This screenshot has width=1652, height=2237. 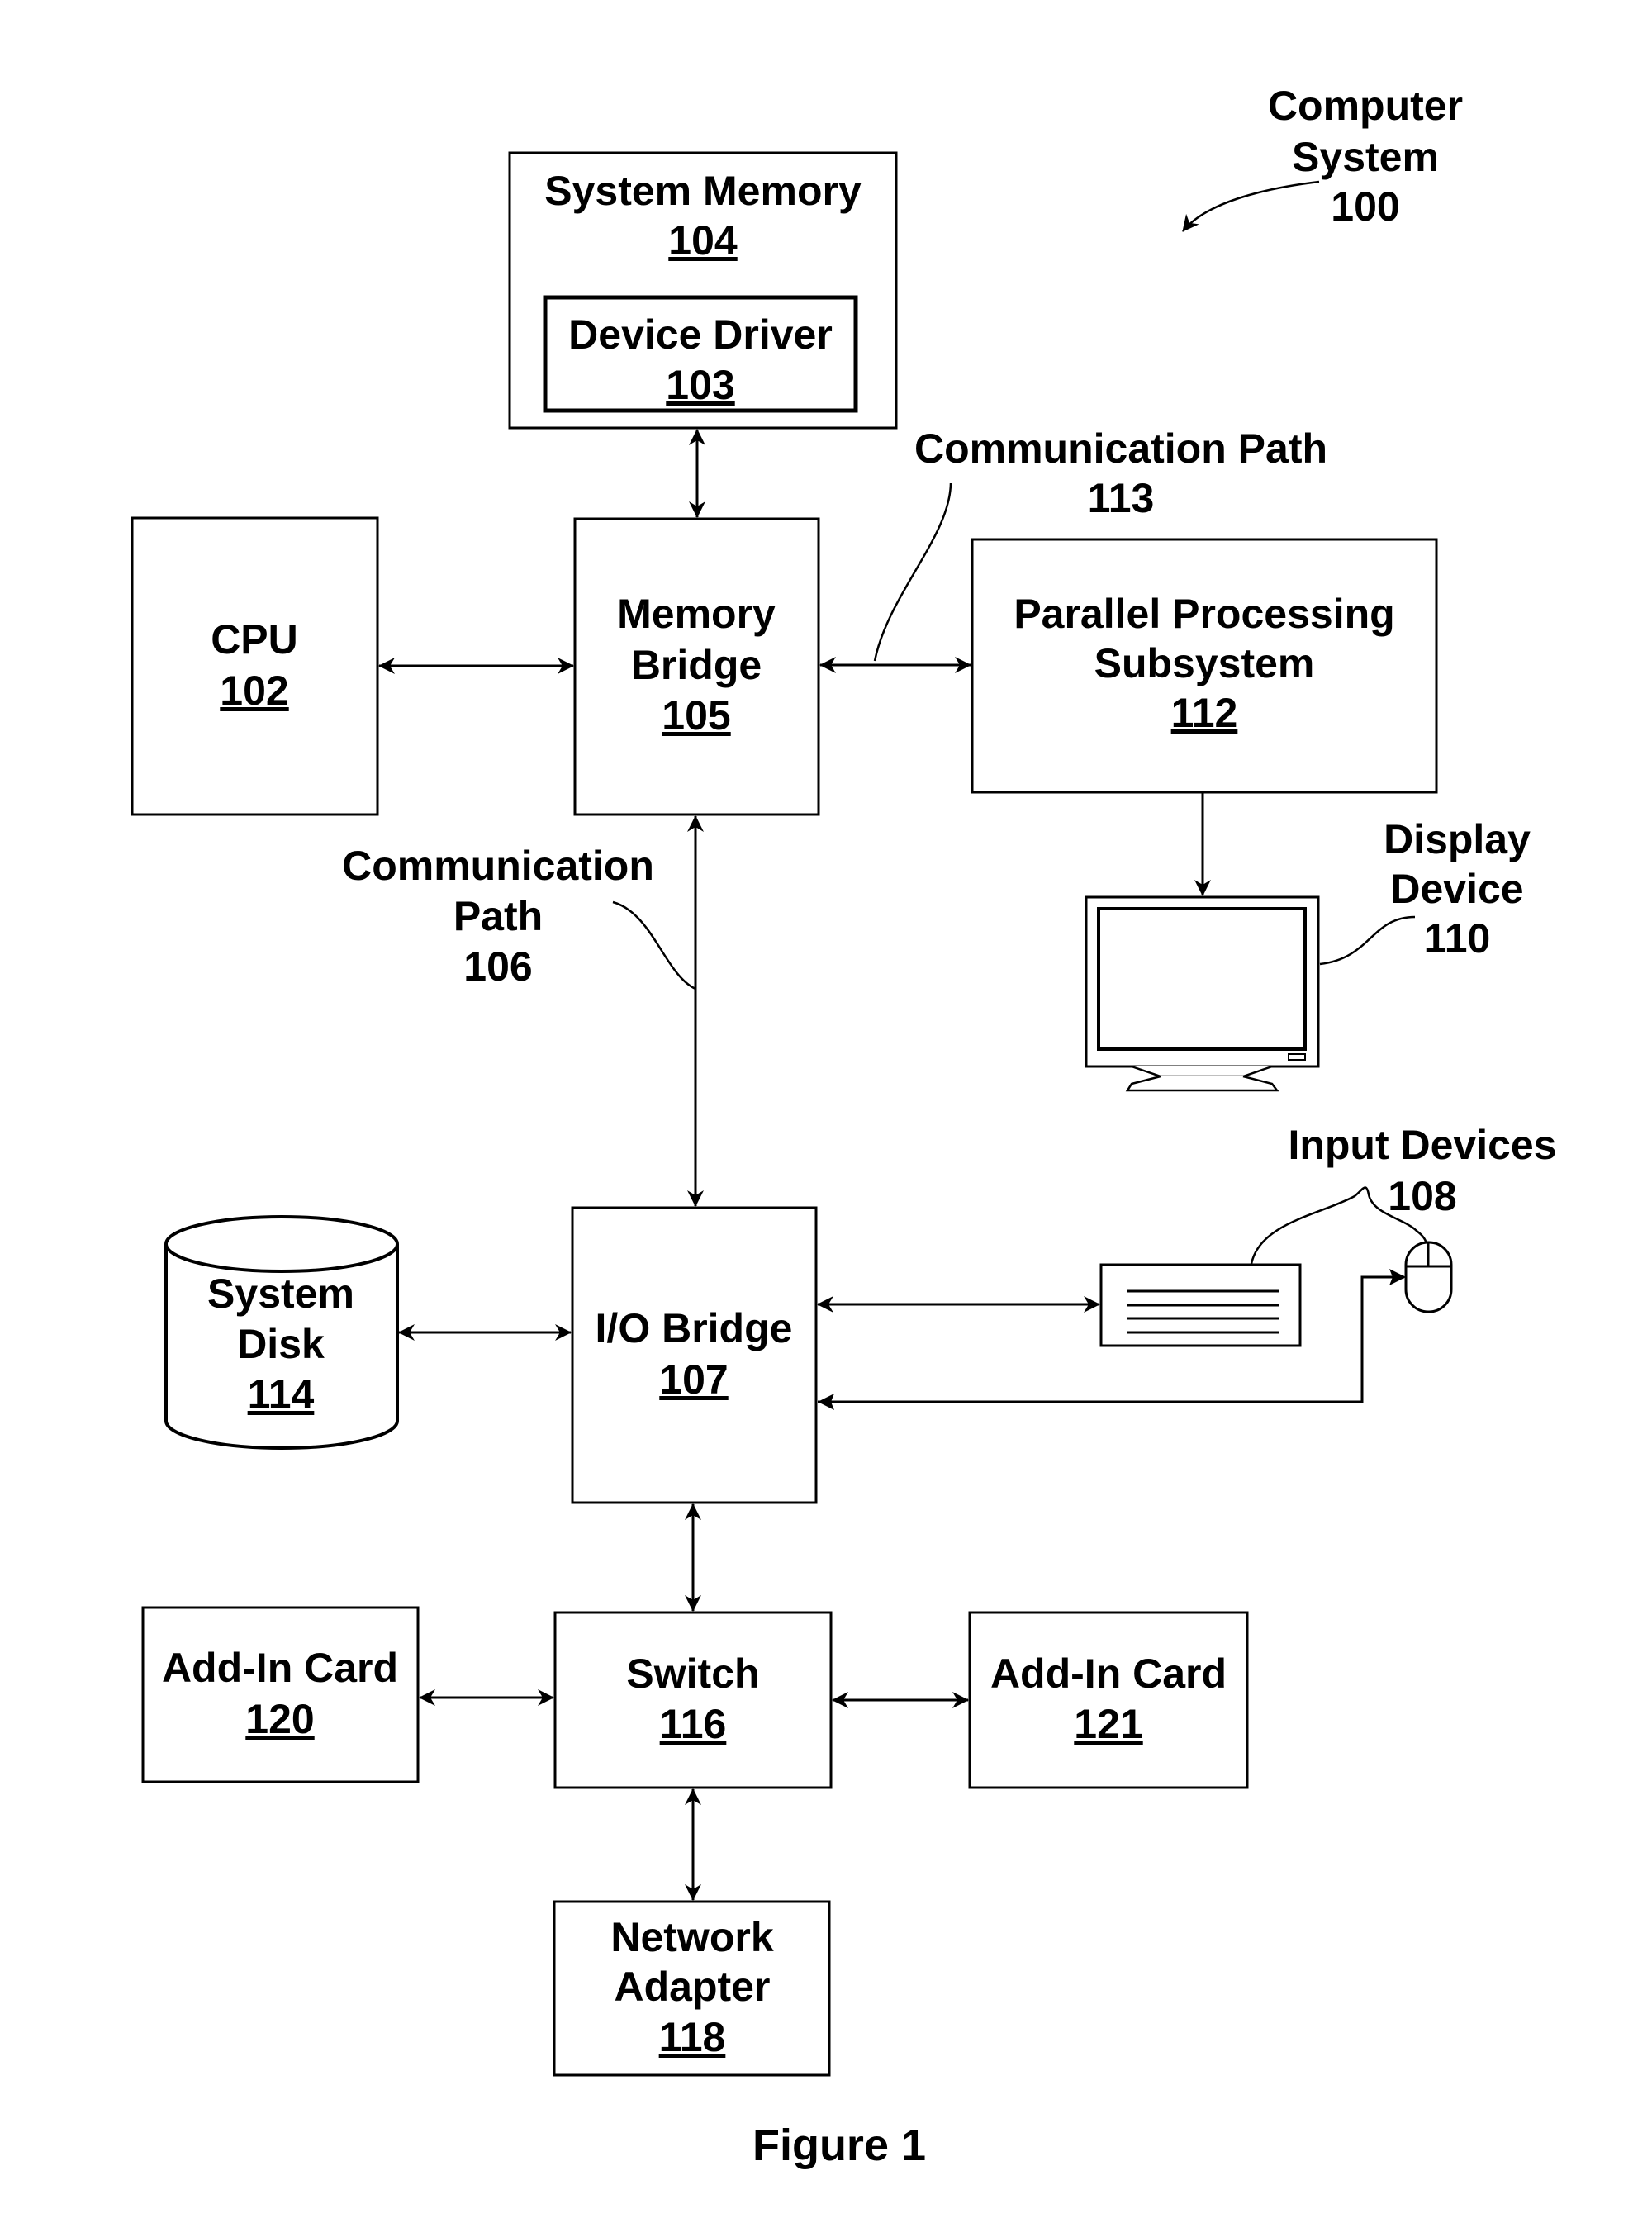 I want to click on cpu-block: CPU 102, so click(x=255, y=666).